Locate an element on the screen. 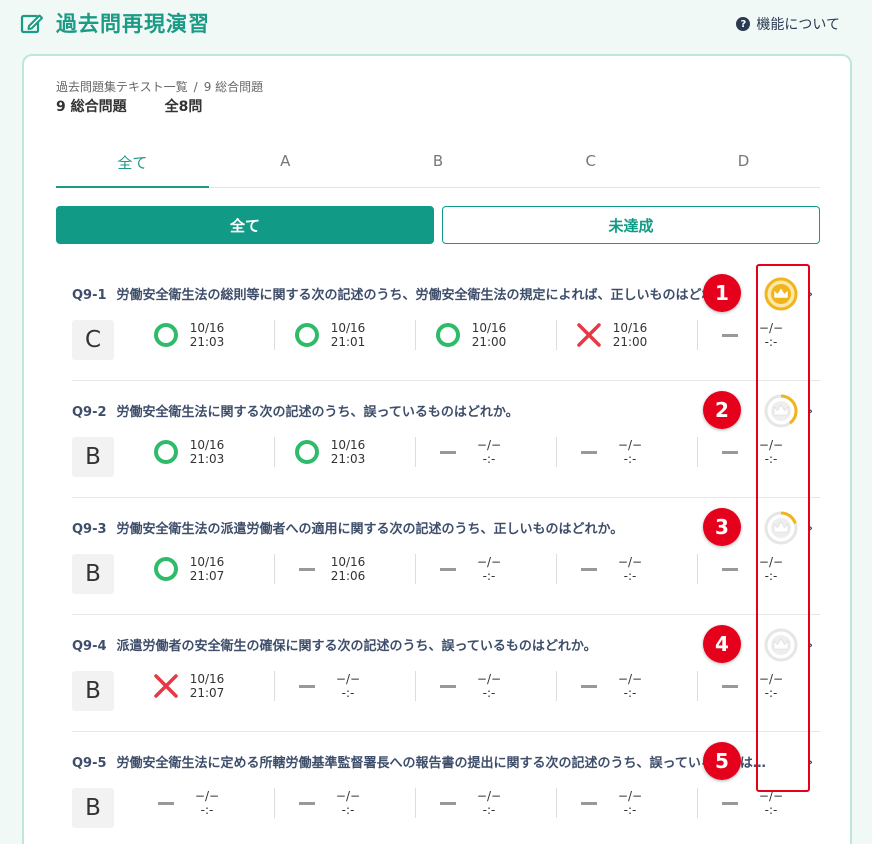 The width and height of the screenshot is (872, 844). attempt-datetime: 10/16 21:07 is located at coordinates (207, 686).